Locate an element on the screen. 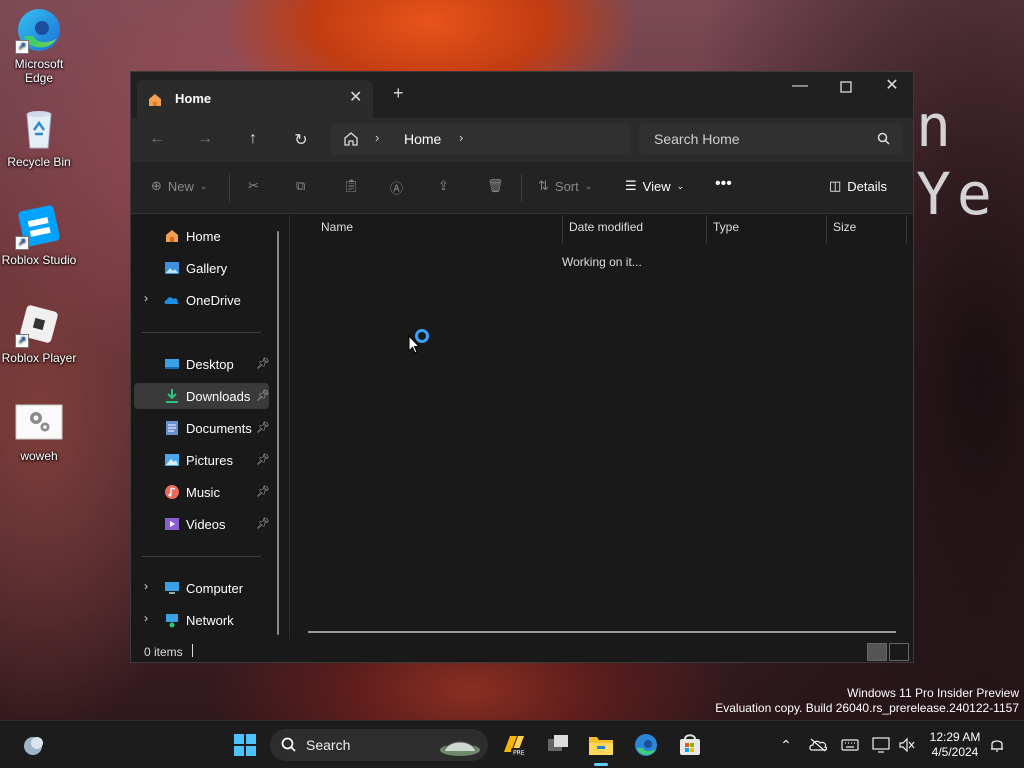 This screenshot has height=768, width=1024. back-arrow-icon: ← is located at coordinates (157, 140).